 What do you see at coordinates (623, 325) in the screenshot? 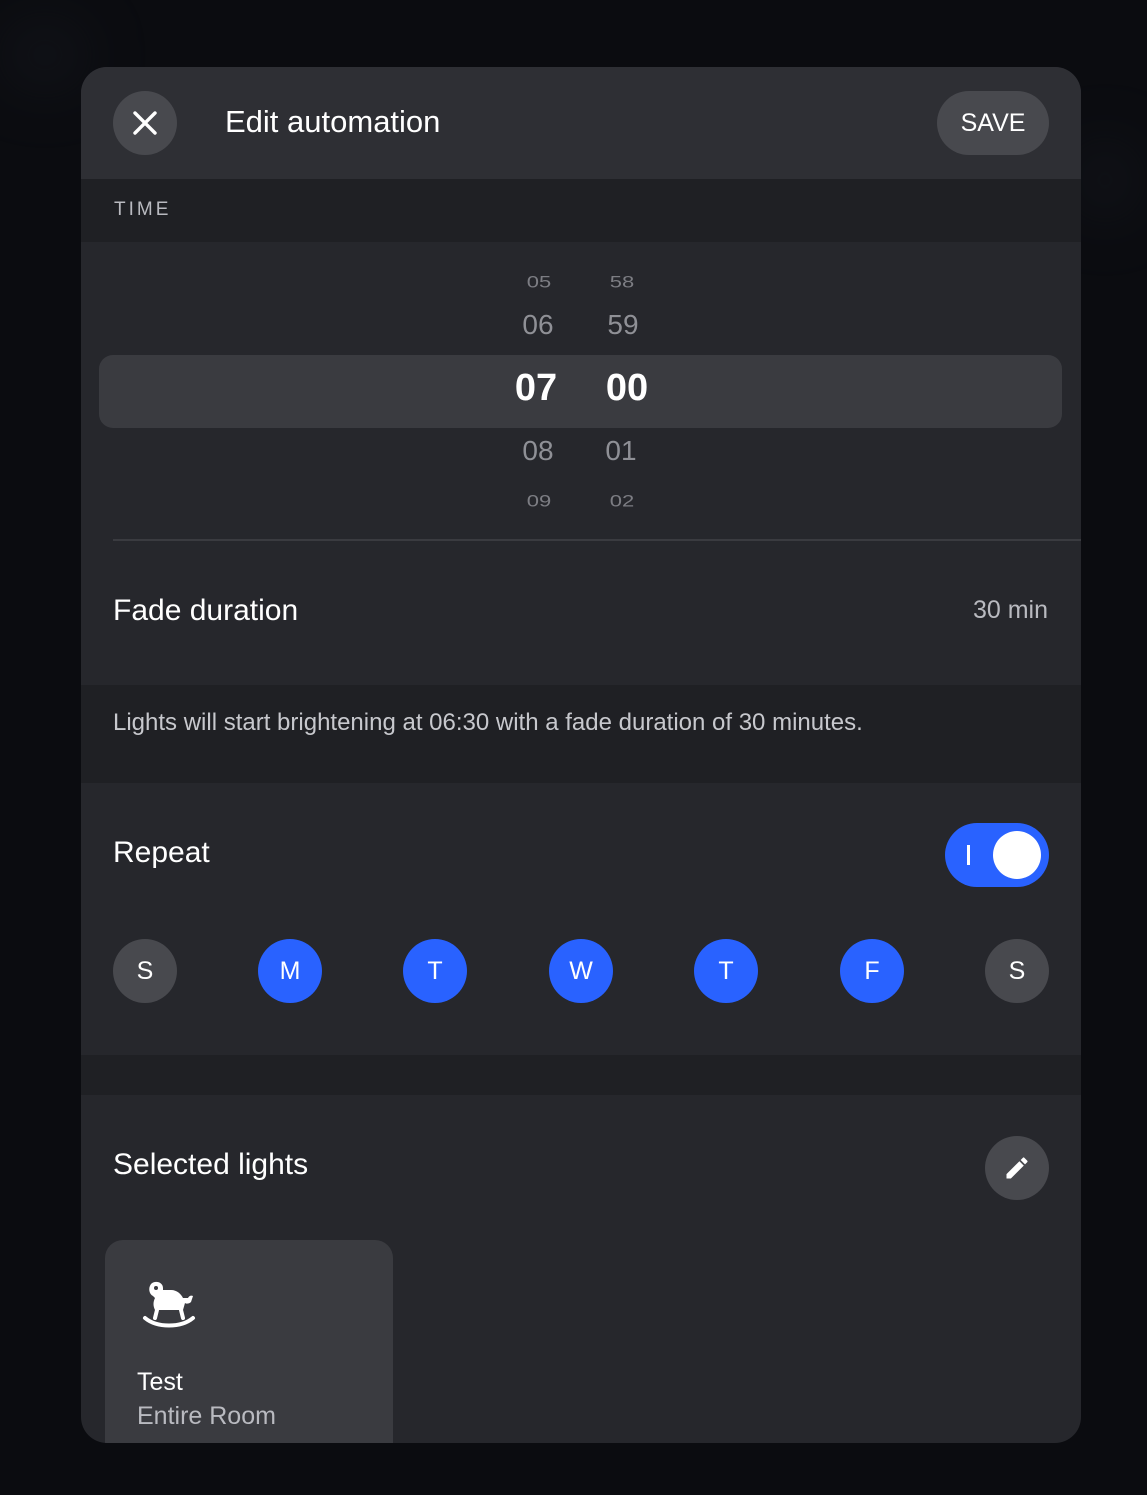
I see `minute-option: 59` at bounding box center [623, 325].